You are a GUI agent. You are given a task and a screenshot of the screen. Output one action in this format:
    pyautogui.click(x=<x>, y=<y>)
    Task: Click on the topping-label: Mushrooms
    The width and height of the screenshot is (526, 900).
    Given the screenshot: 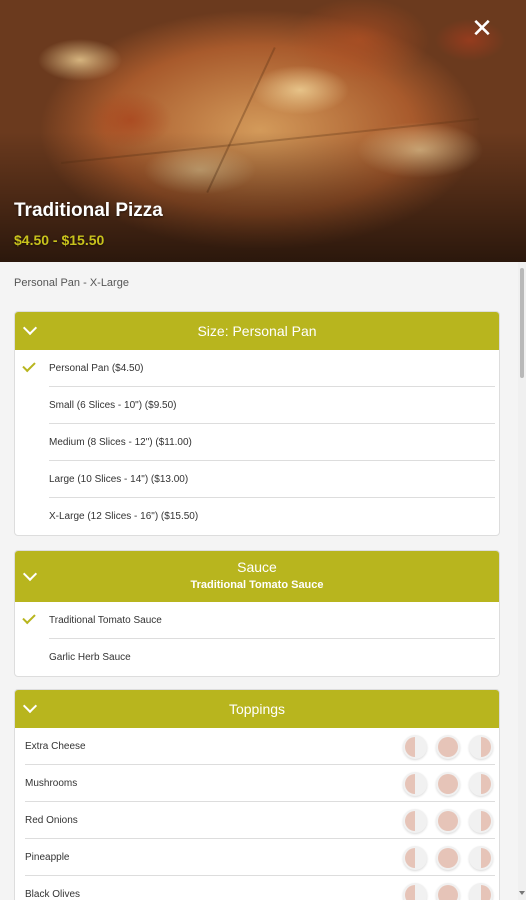 What is the action you would take?
    pyautogui.click(x=51, y=783)
    